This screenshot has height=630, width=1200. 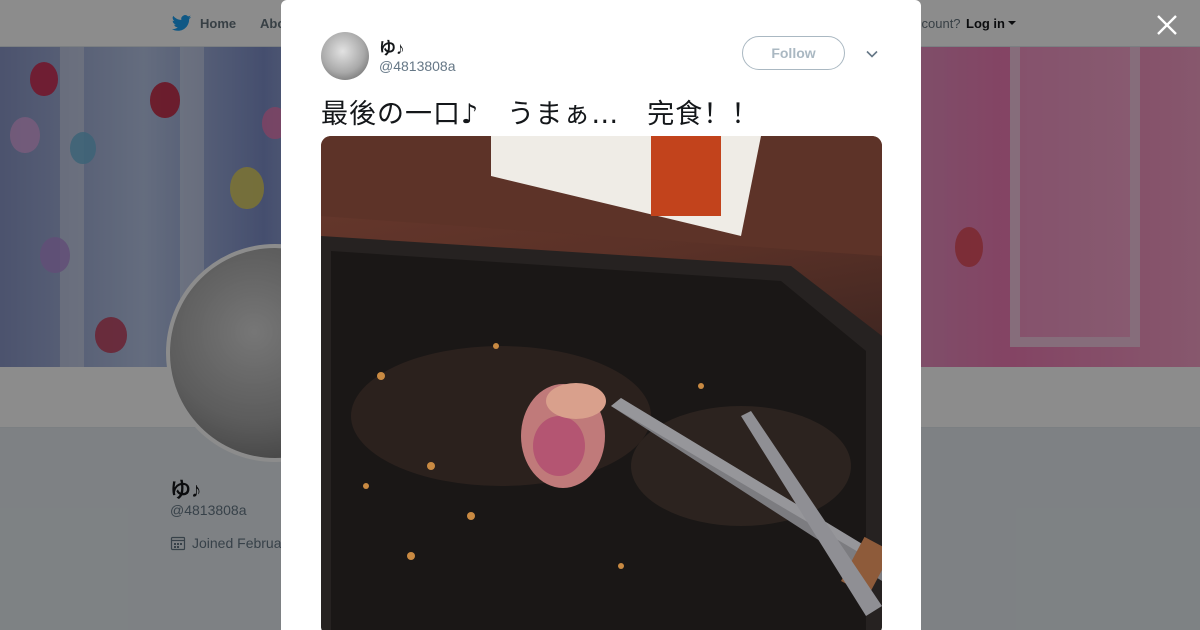 I want to click on author-avatar, so click(x=345, y=56).